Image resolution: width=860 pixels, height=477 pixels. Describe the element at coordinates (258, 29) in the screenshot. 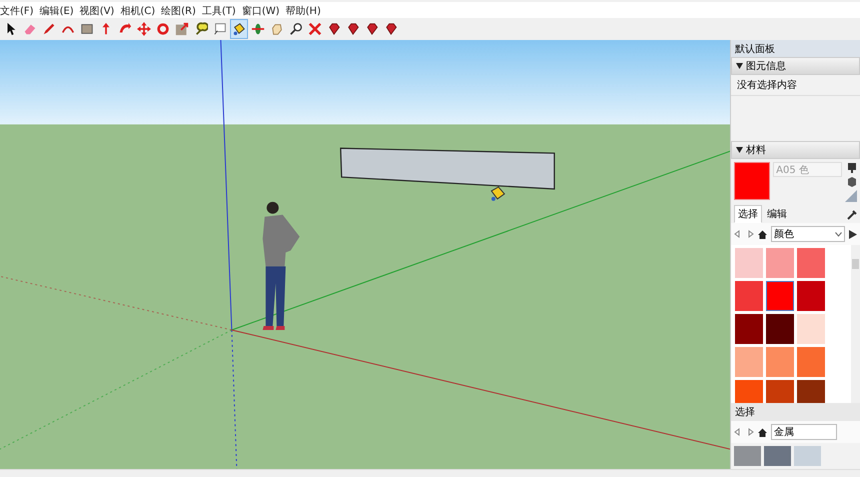

I see `orbit-icon` at that location.